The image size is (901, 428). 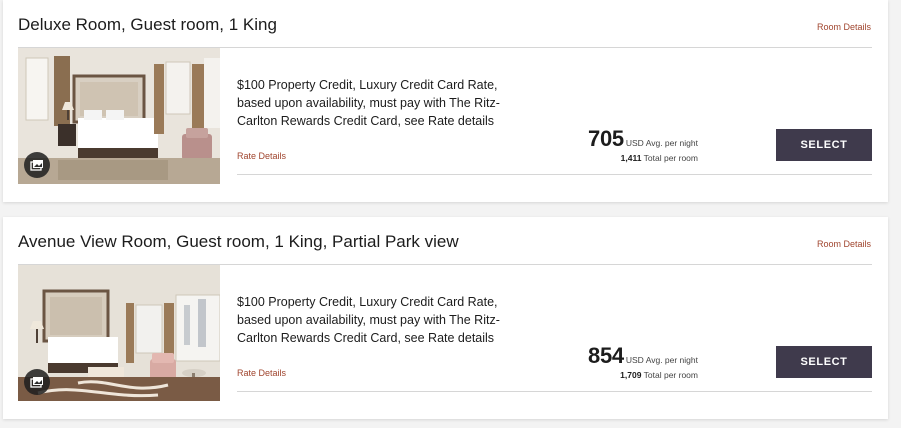 What do you see at coordinates (631, 158) in the screenshot?
I see `total-price: 1,411` at bounding box center [631, 158].